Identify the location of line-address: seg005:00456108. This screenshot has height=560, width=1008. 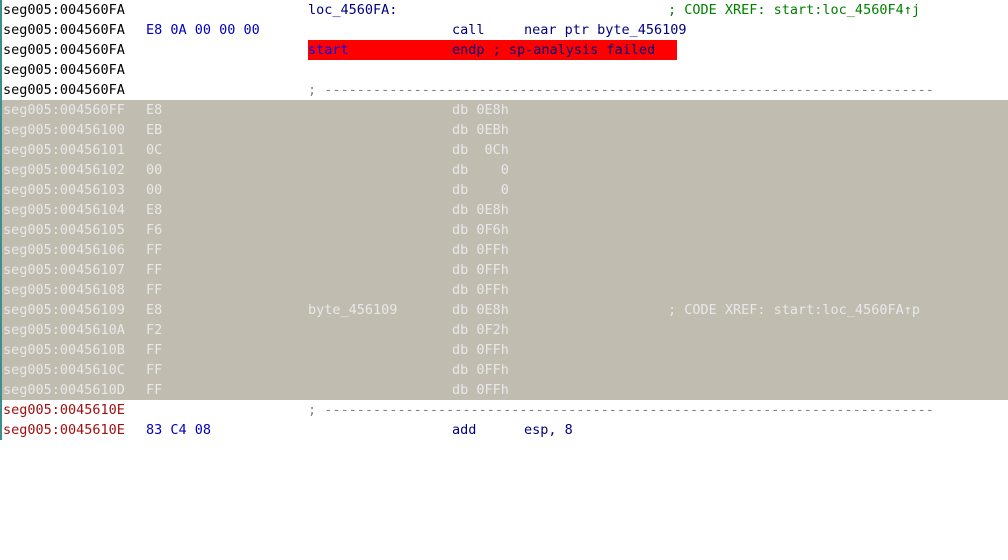
(64, 290).